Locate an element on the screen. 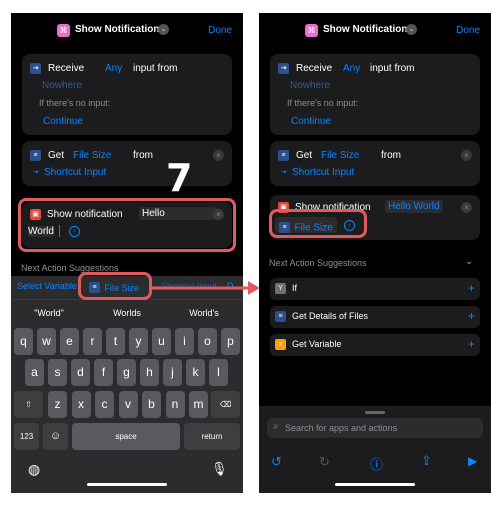 The height and width of the screenshot is (506, 502). shortcut-input-icon: ⇥ is located at coordinates (283, 172).